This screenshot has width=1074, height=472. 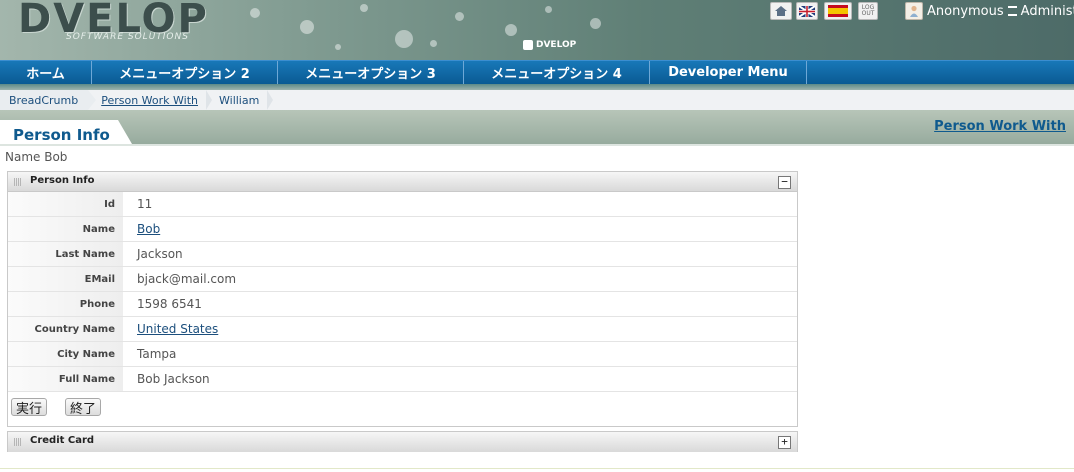 I want to click on panel-header: Person Info −, so click(x=402, y=182).